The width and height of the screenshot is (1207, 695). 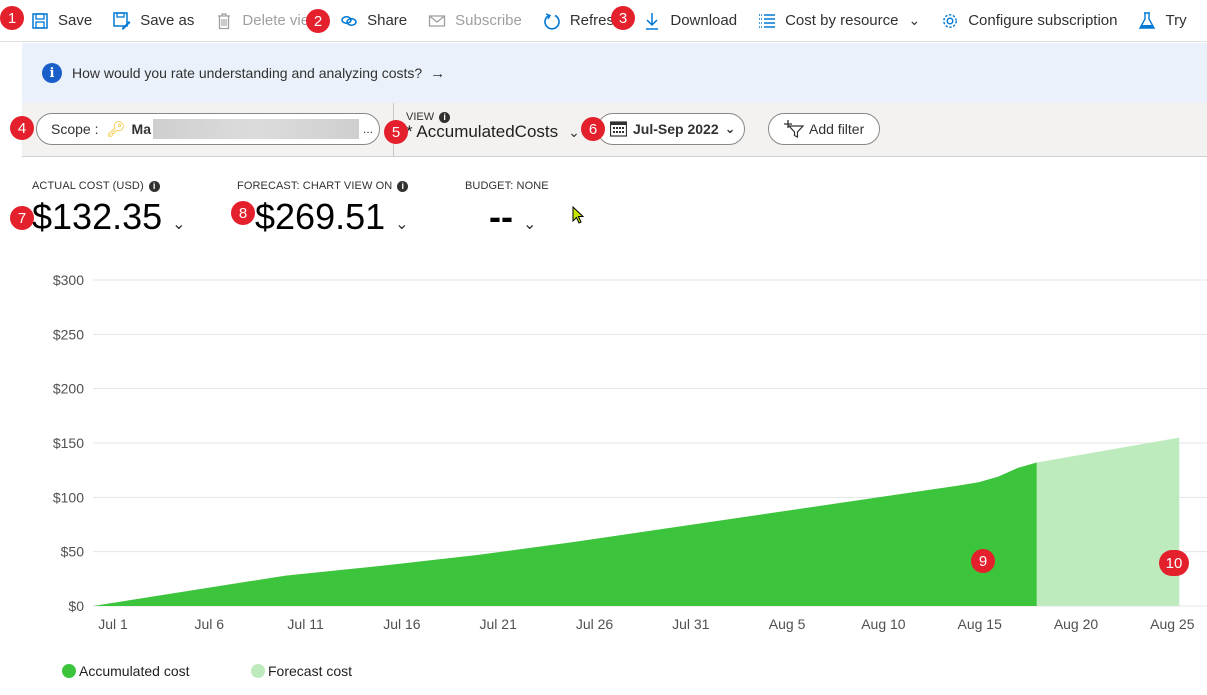 I want to click on cost-by-resource-label: Cost by resource, so click(x=842, y=20).